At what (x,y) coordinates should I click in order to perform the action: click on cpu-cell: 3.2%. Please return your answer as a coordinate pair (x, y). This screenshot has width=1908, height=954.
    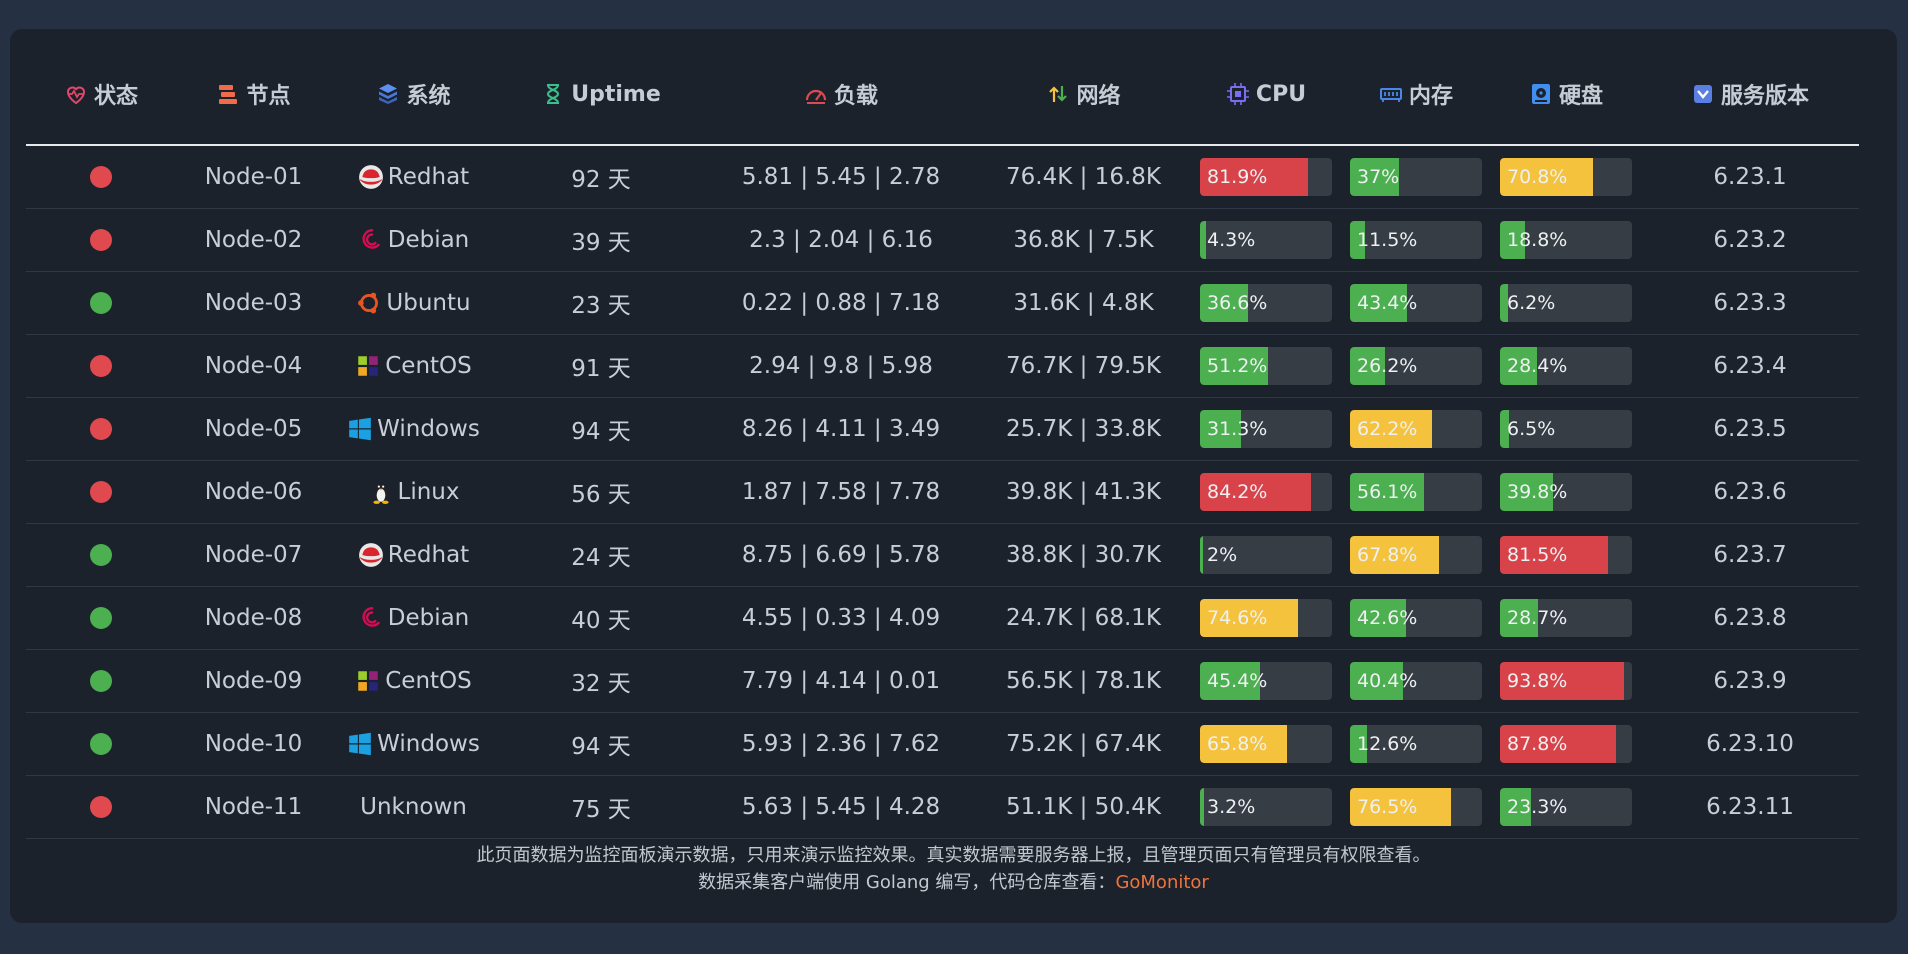
    Looking at the image, I should click on (1266, 807).